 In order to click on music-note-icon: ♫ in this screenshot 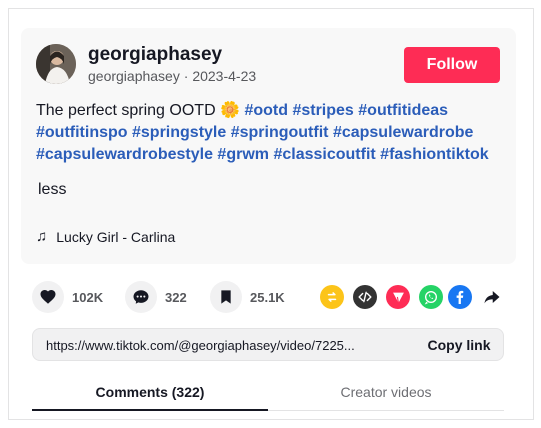, I will do `click(42, 236)`.